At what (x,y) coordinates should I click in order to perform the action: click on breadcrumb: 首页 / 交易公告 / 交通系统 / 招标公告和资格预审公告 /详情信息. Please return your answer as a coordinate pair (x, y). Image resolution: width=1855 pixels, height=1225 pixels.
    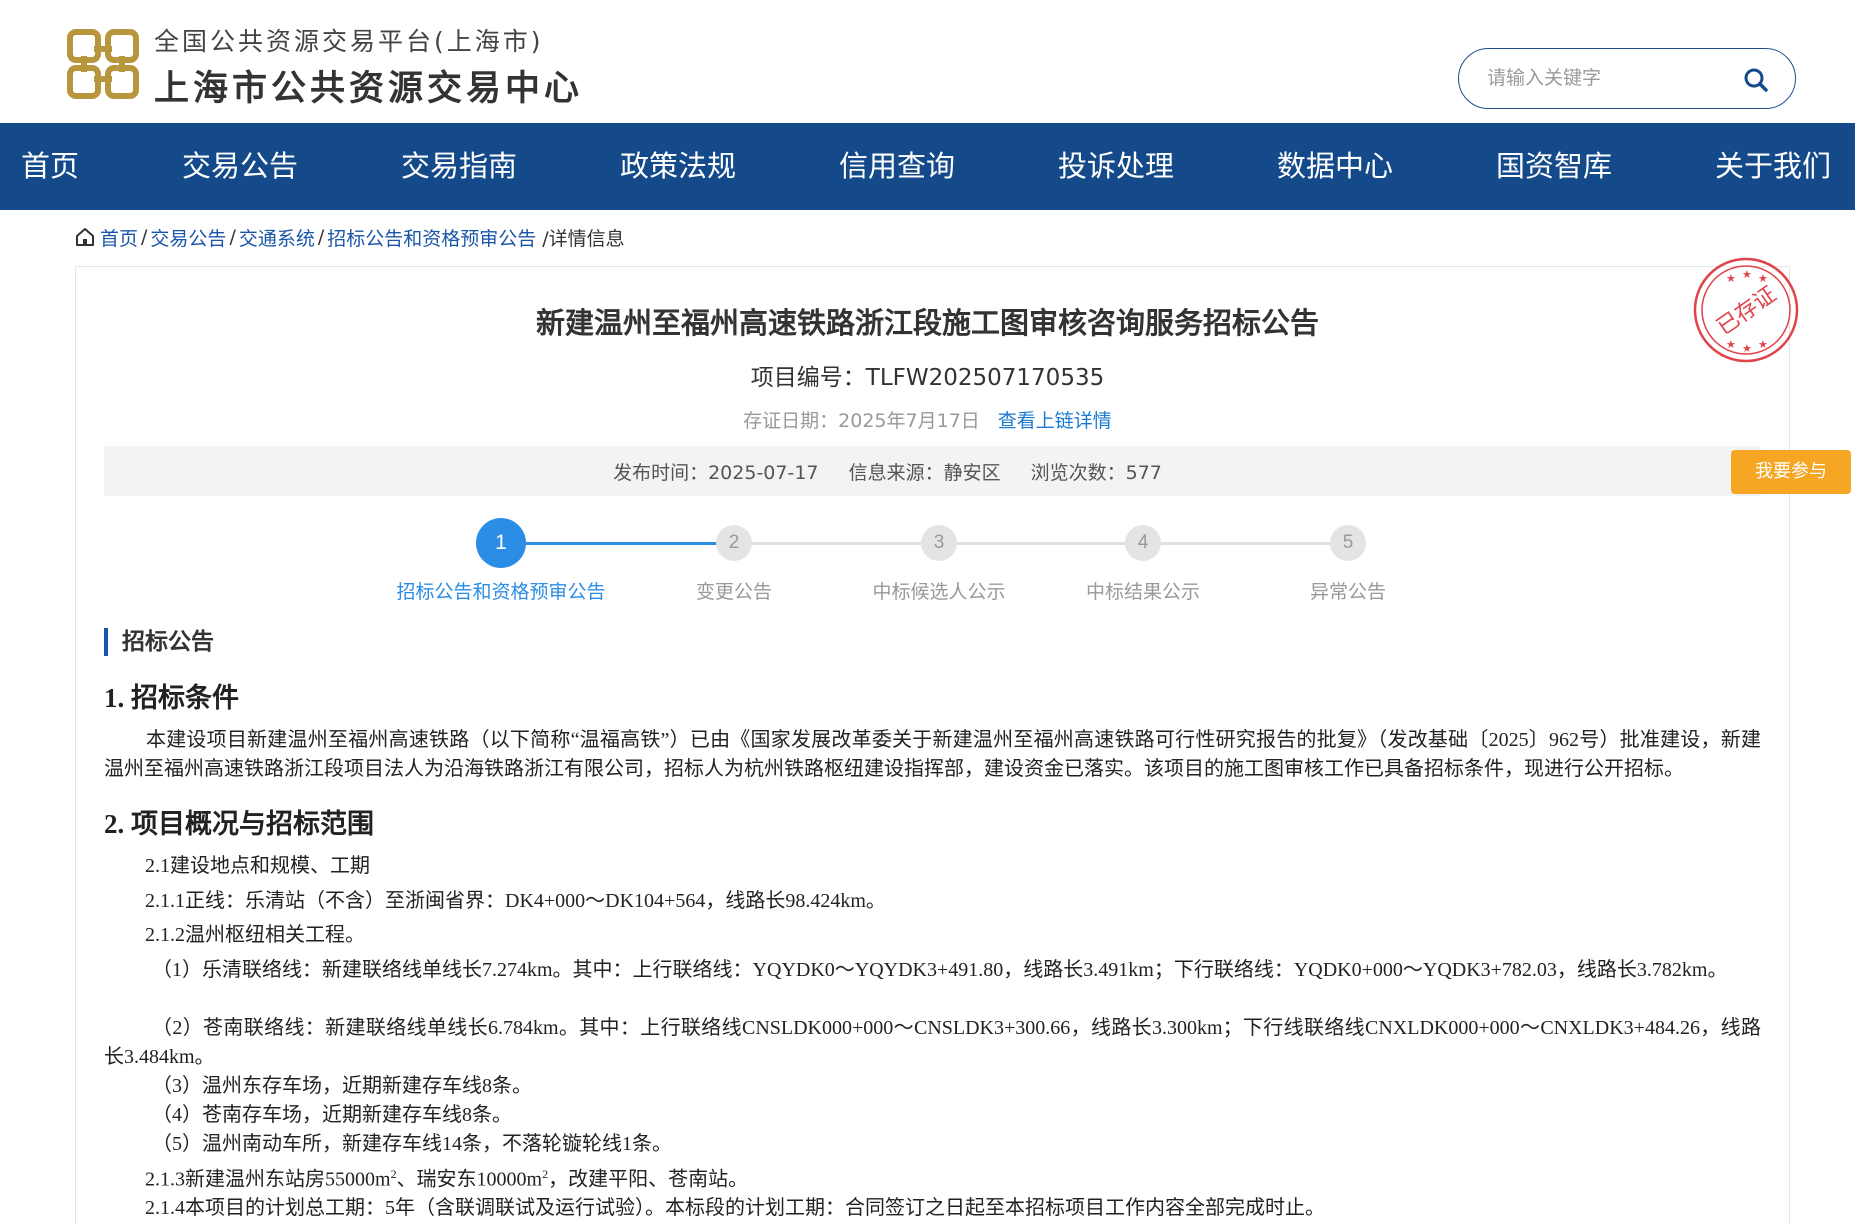
    Looking at the image, I should click on (349, 237).